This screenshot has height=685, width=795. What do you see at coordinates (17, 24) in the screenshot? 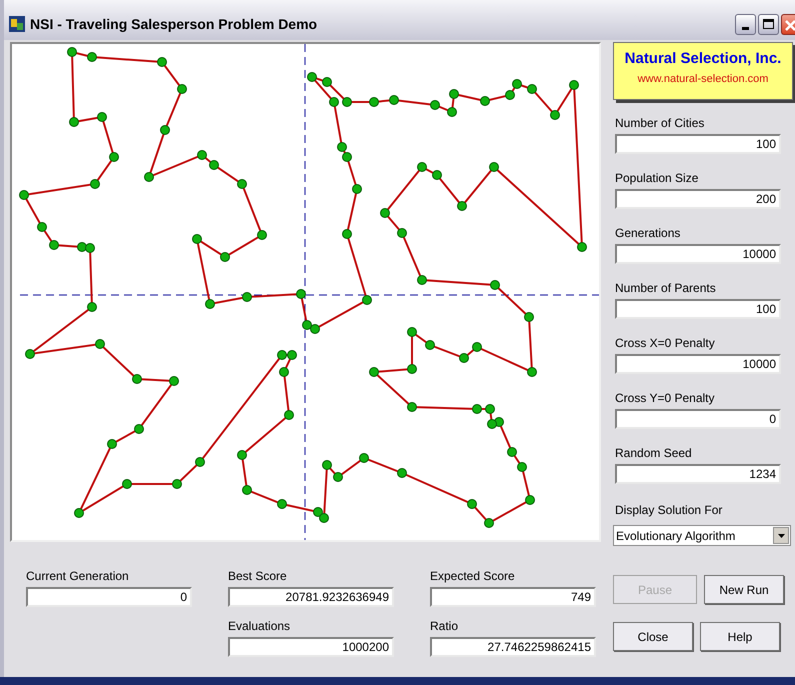
I see `app-icon` at bounding box center [17, 24].